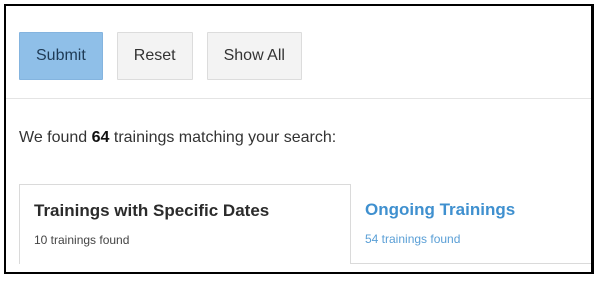 The height and width of the screenshot is (282, 604). What do you see at coordinates (100, 137) in the screenshot?
I see `result-count: 64` at bounding box center [100, 137].